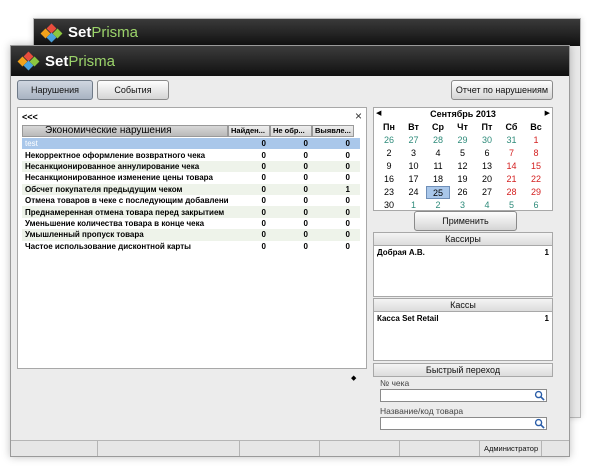 The image size is (600, 470). I want to click on report-button: Отчет по нарушениям, so click(502, 90).